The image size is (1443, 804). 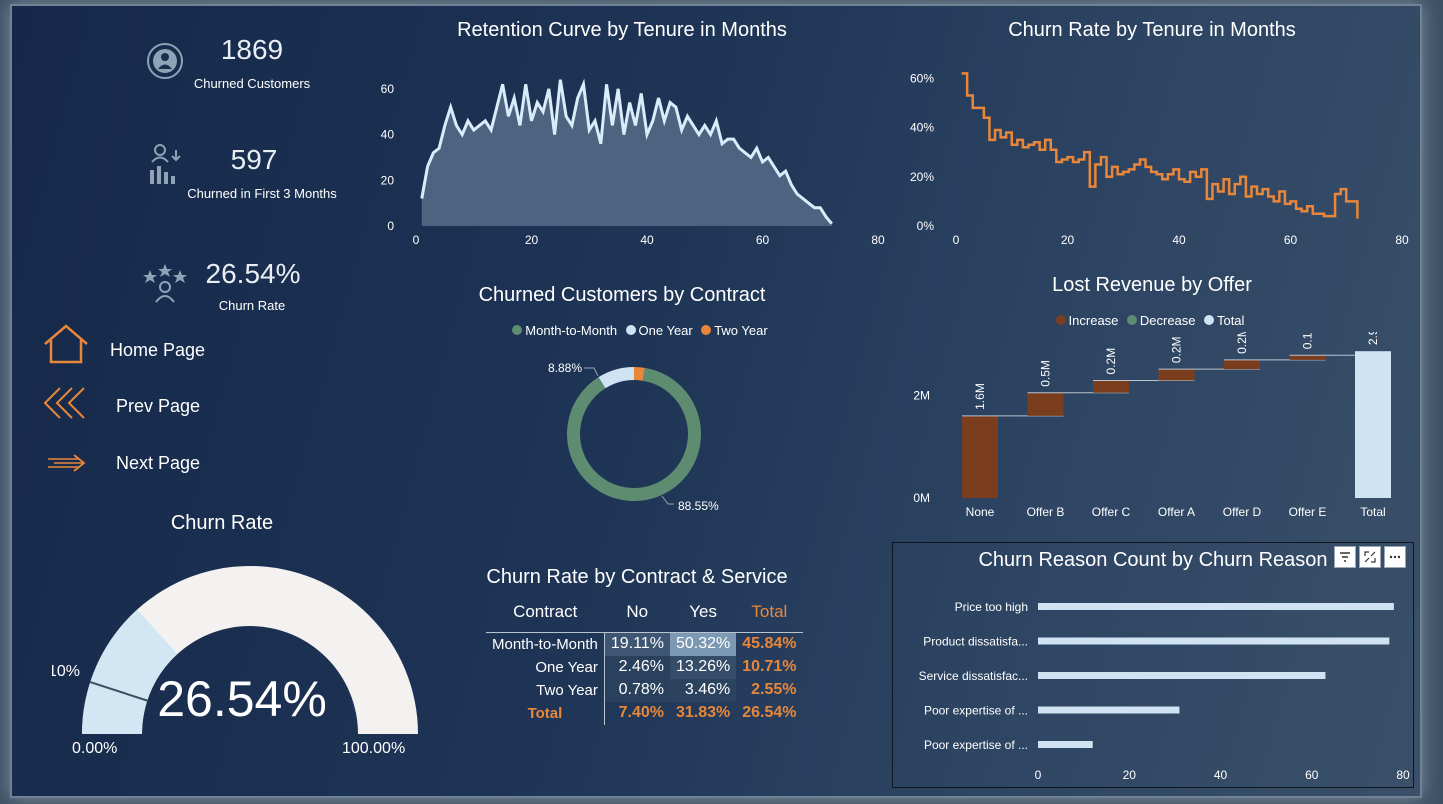 I want to click on churn-reason-chart-title: Churn Reason Count by Churn Reason, so click(x=1153, y=560).